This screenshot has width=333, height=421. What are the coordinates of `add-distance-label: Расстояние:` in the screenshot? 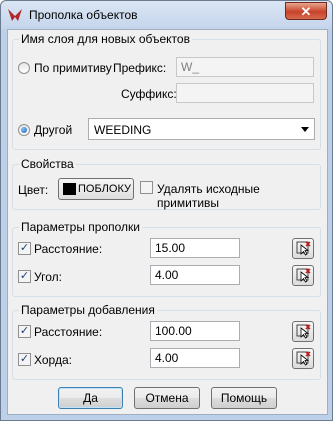 It's located at (68, 332).